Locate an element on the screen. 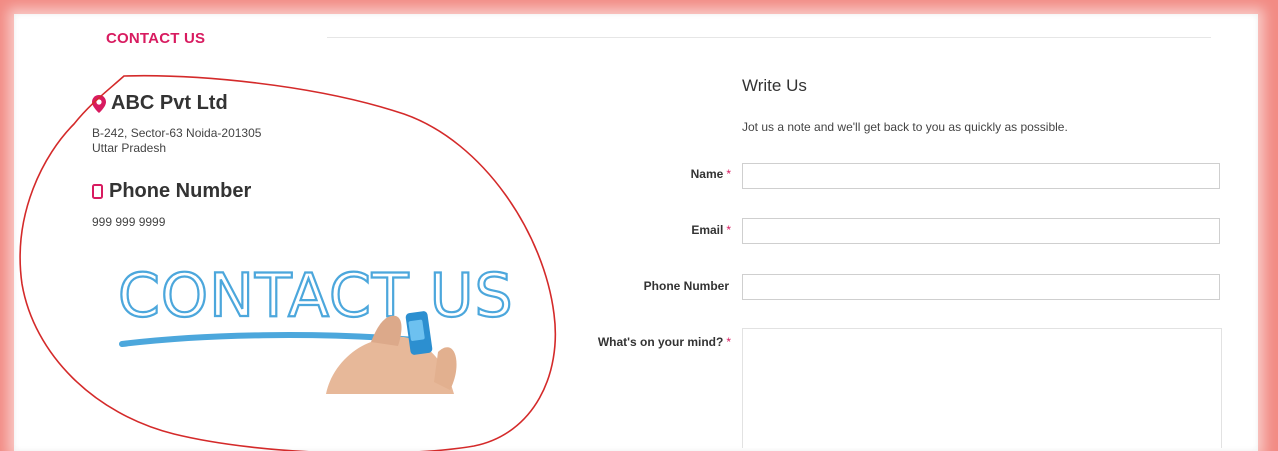 The width and height of the screenshot is (1278, 451). message-textarea is located at coordinates (982, 388).